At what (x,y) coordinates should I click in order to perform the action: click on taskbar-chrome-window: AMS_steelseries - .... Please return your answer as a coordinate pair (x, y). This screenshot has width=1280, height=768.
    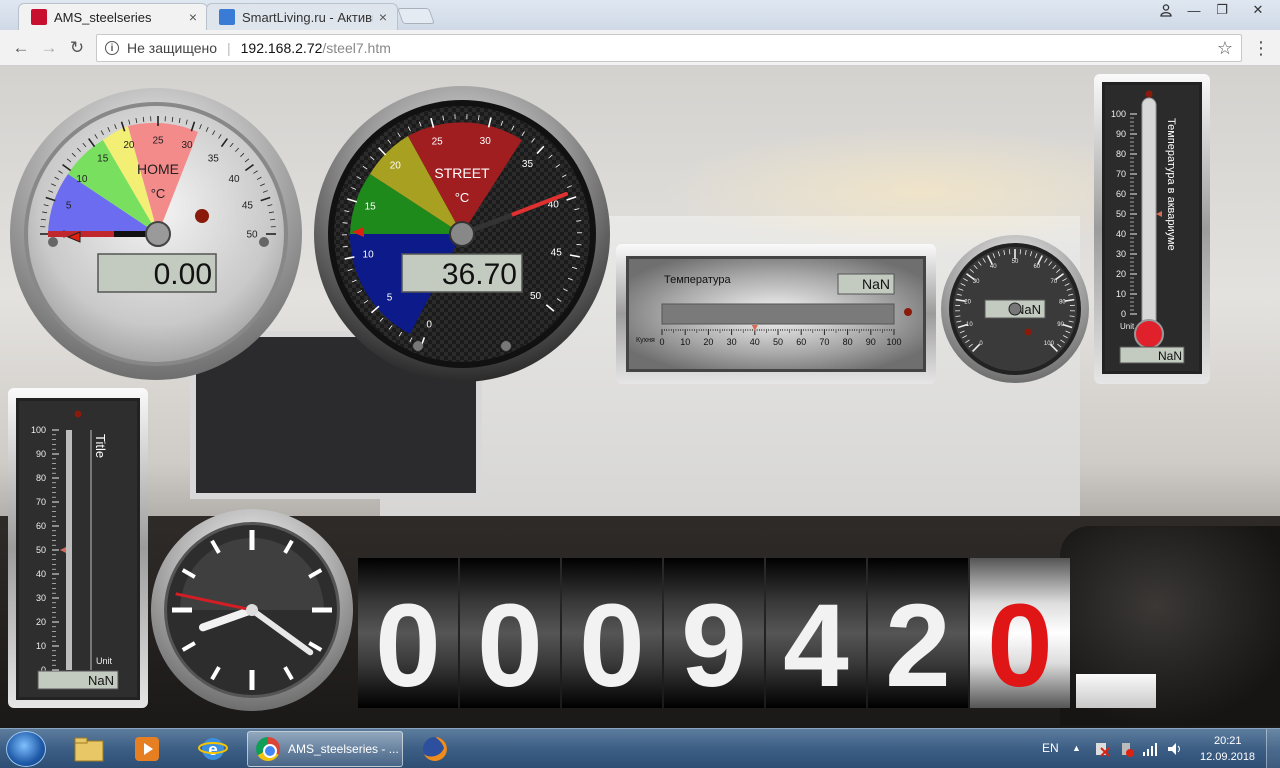
    Looking at the image, I should click on (325, 749).